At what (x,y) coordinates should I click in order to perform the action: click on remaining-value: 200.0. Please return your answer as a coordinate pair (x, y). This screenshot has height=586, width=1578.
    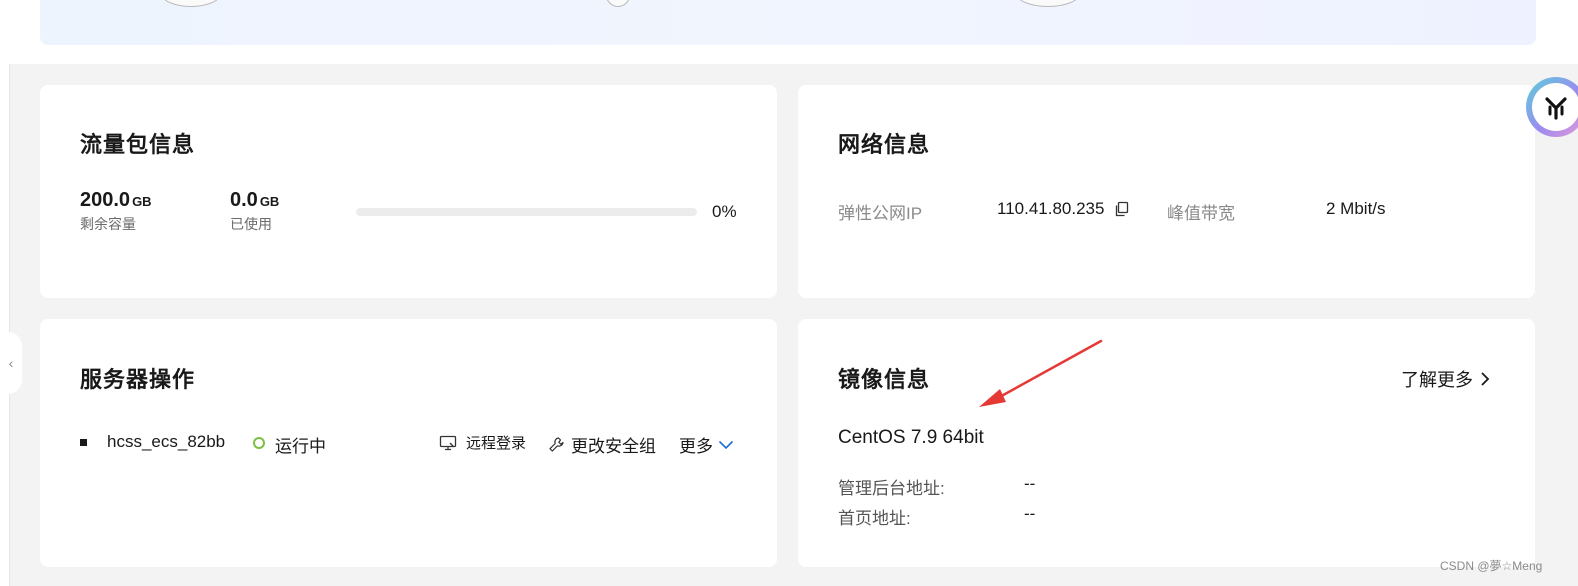
    Looking at the image, I should click on (105, 200).